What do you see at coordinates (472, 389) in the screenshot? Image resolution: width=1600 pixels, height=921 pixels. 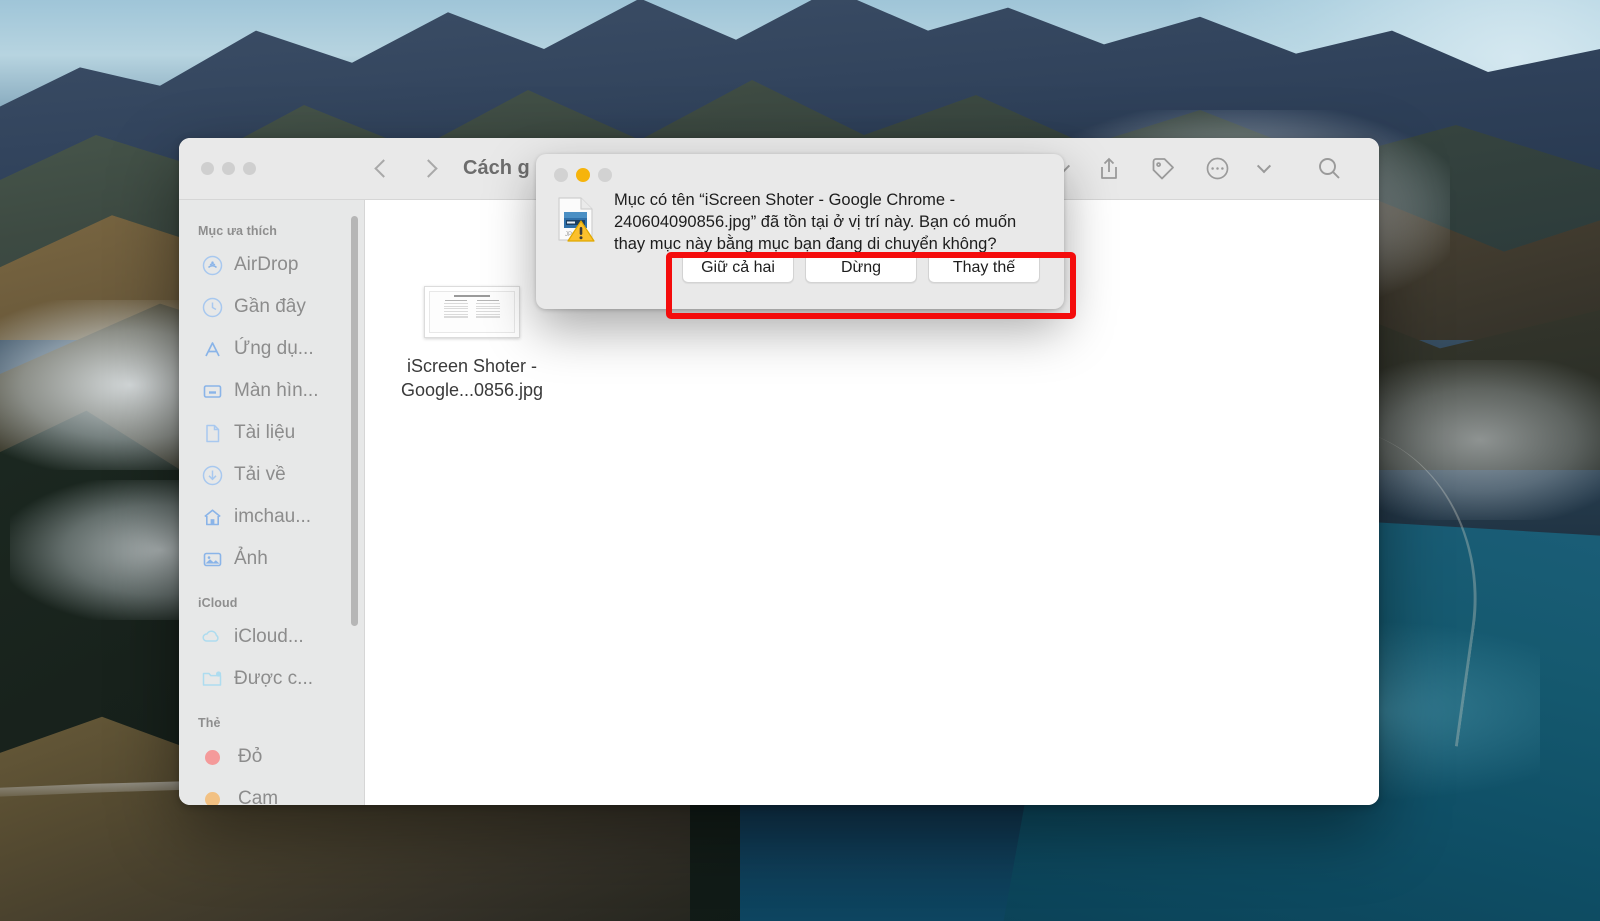 I see `file-name-line-2: Google...0856.jpg` at bounding box center [472, 389].